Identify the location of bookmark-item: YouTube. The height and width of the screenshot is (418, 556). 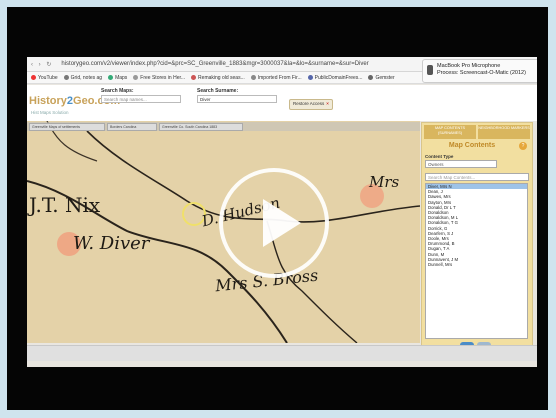
(44, 78).